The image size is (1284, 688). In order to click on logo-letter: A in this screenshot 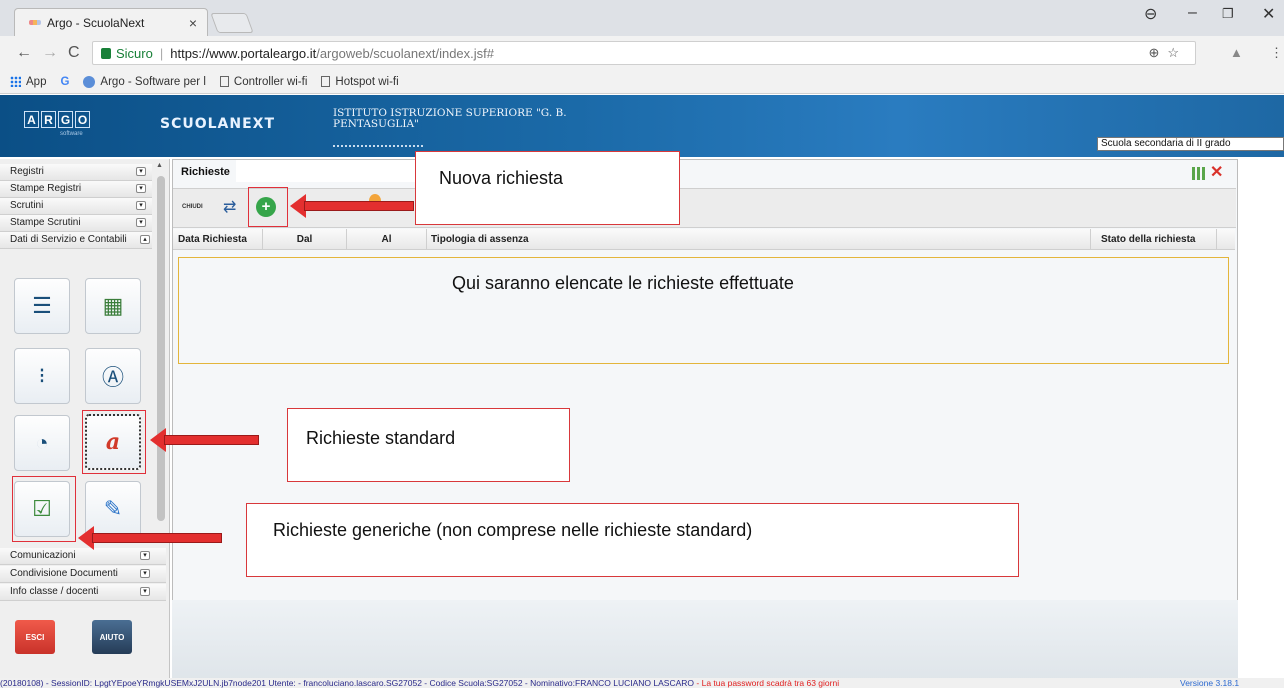, I will do `click(31, 119)`.